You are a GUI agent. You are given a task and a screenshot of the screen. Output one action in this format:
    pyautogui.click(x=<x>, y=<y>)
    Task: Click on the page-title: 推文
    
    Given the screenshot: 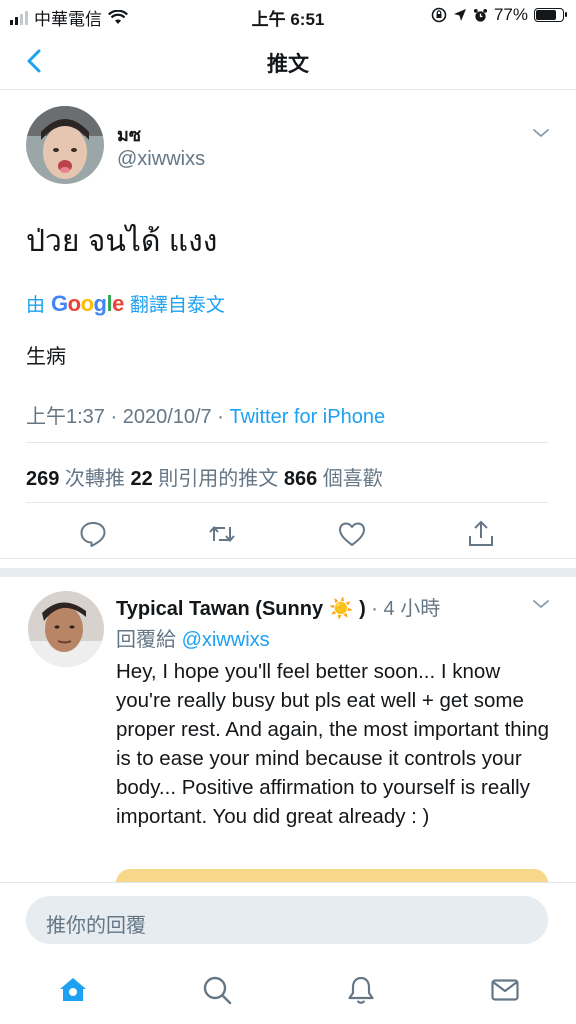 What is the action you would take?
    pyautogui.click(x=288, y=64)
    